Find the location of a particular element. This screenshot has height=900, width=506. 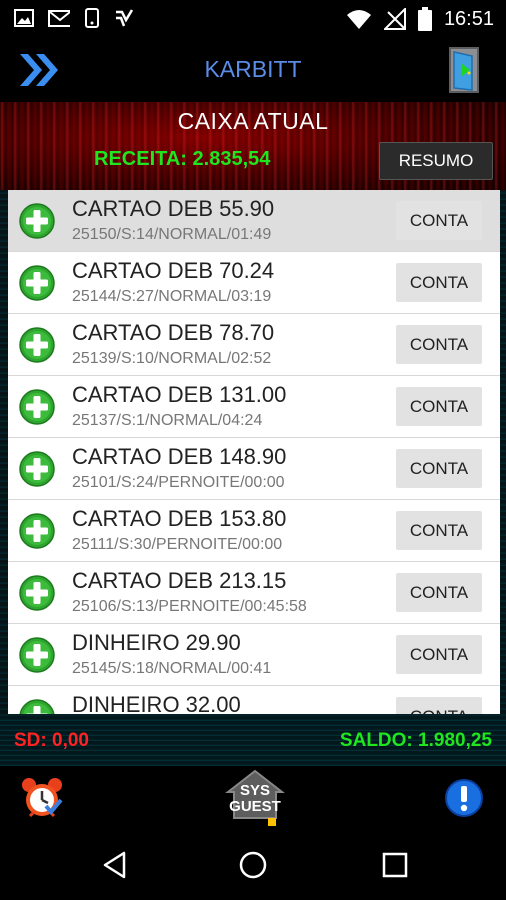

item-details: 25150/S:14/NORMAL/01:49 is located at coordinates (172, 234).